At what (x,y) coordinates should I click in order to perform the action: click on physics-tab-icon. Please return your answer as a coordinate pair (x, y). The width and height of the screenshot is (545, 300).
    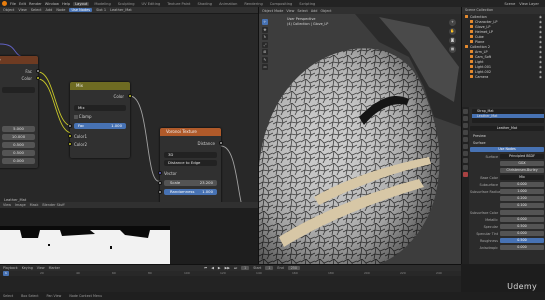
    Looking at the image, I should click on (465, 167).